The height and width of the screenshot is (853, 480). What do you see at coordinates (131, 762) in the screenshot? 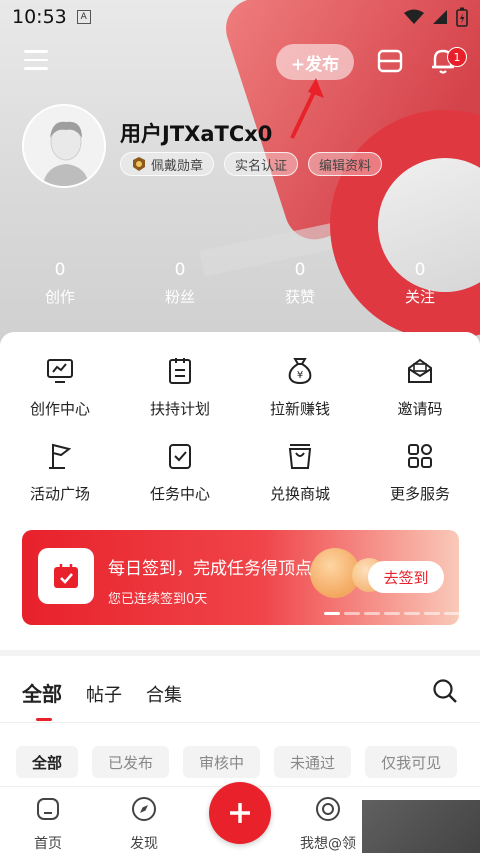
I see `filter-published: 已发布` at bounding box center [131, 762].